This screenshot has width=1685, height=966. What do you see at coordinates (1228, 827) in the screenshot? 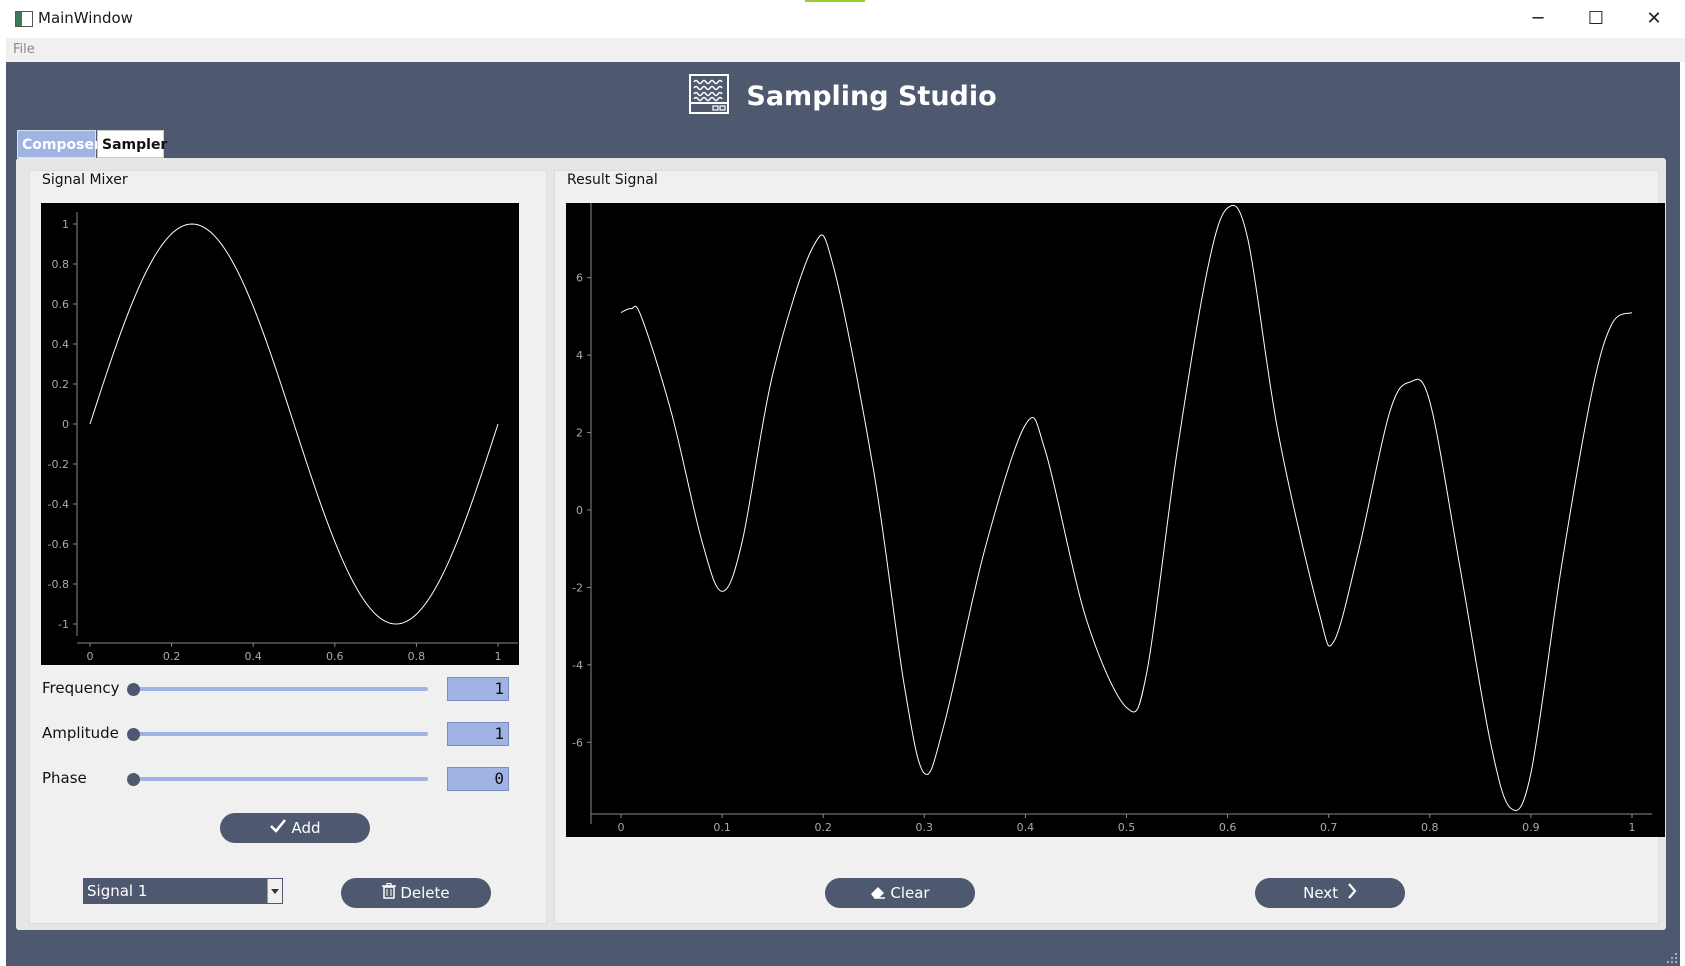
I see `result-x-tick-label: 0.6` at bounding box center [1228, 827].